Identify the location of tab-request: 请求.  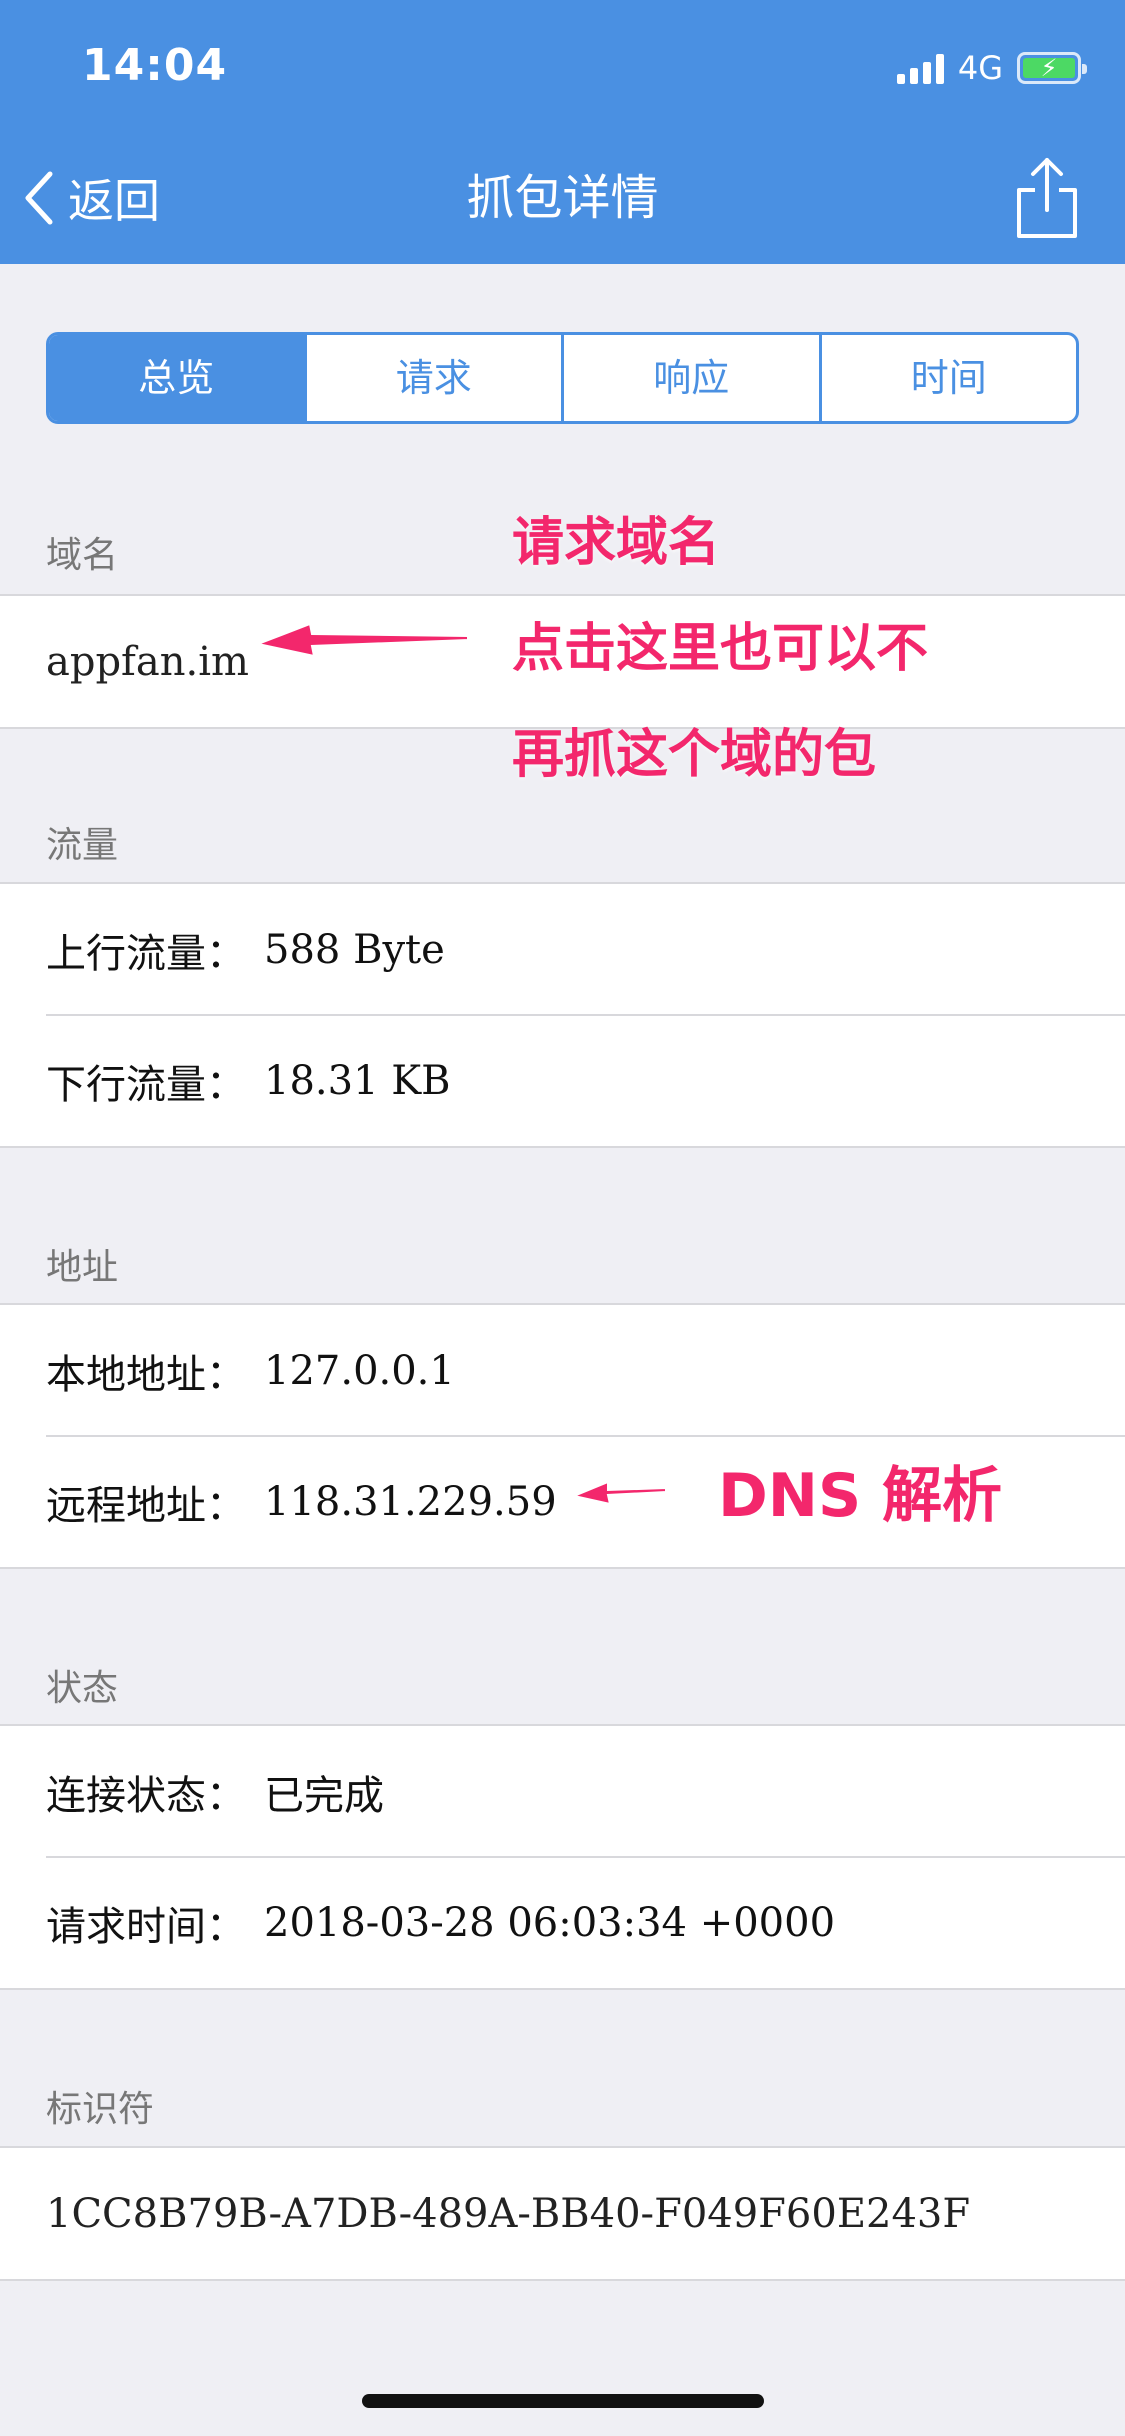
(432, 378).